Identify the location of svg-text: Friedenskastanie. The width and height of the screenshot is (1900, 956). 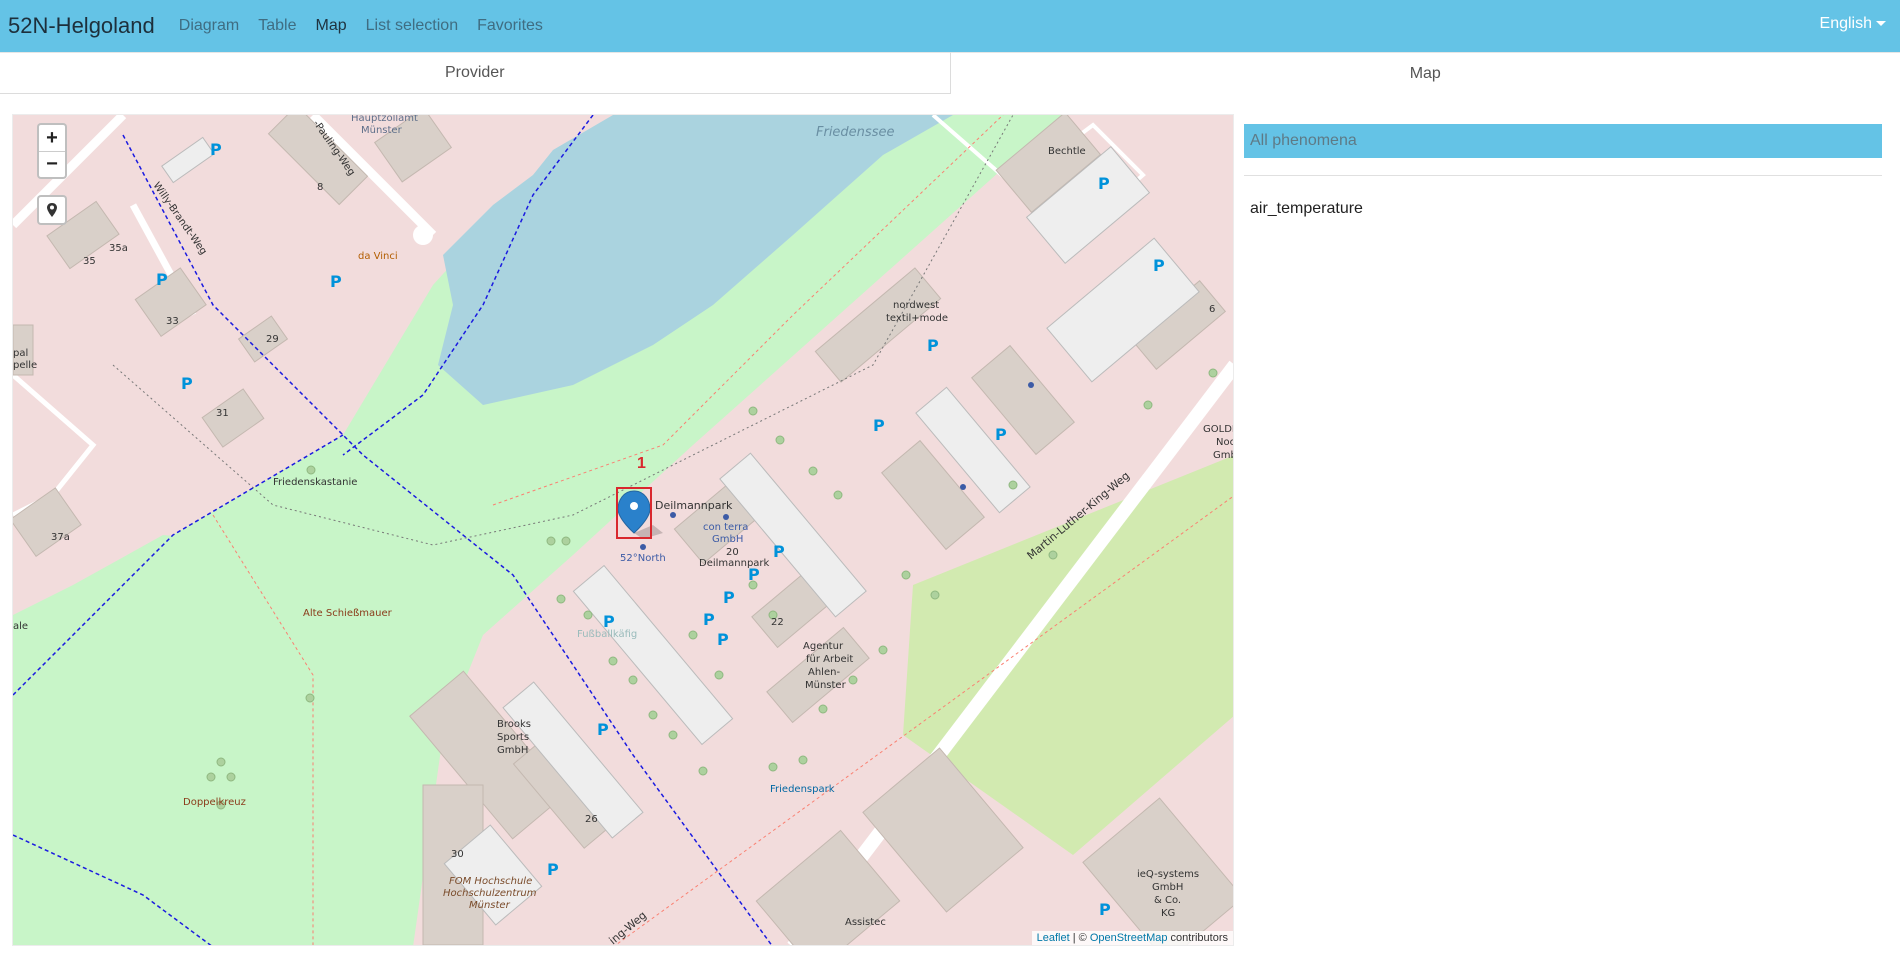
(315, 482).